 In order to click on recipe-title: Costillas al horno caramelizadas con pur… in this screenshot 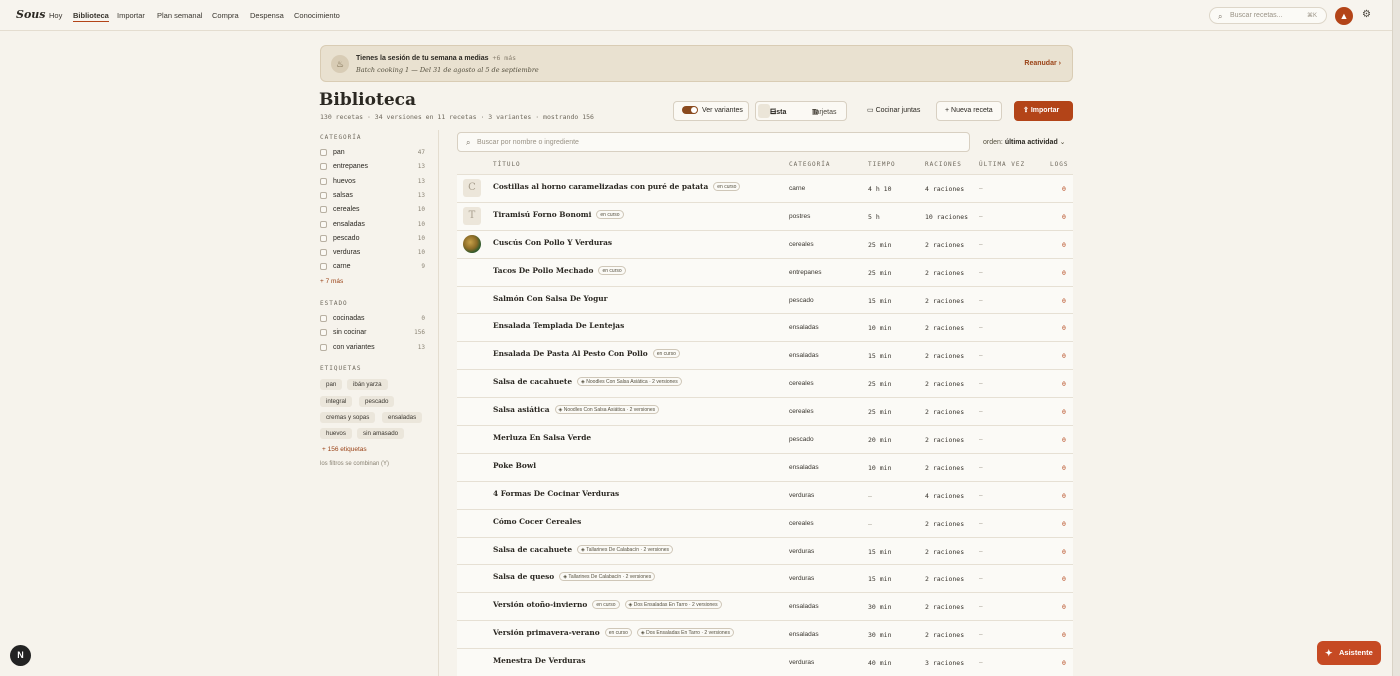, I will do `click(617, 186)`.